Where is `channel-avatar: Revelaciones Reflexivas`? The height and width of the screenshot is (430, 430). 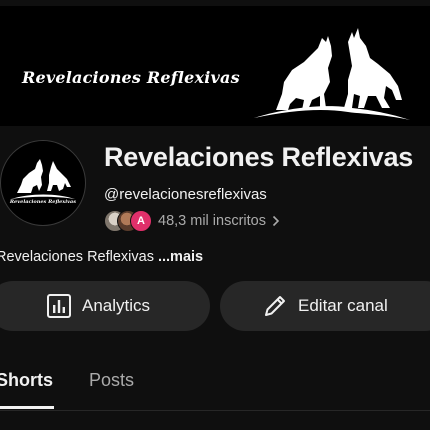
channel-avatar: Revelaciones Reflexivas is located at coordinates (43, 183).